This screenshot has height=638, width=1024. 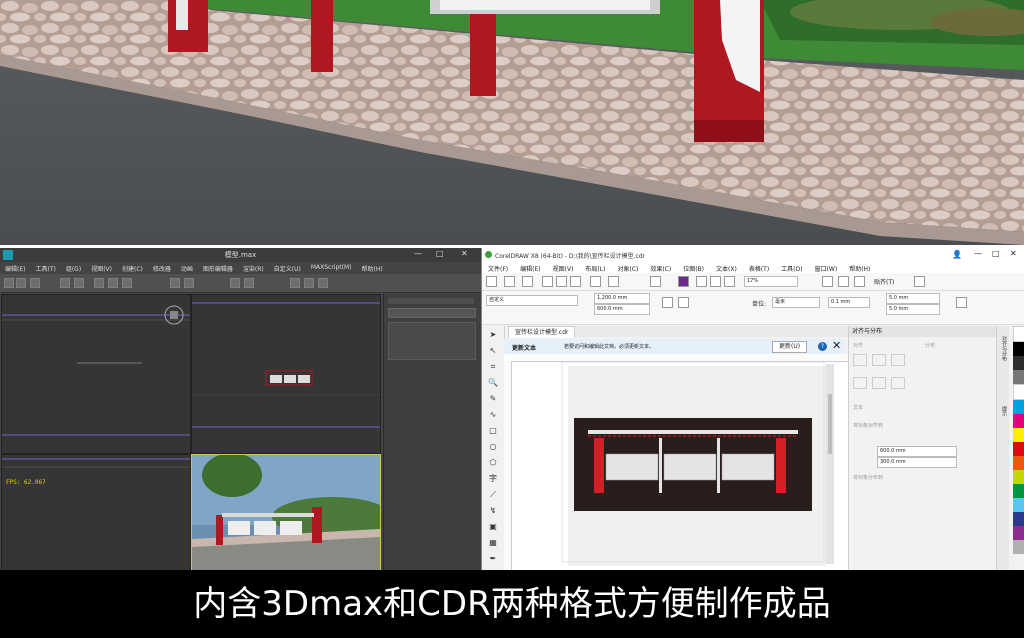 I want to click on page-preset-select: 自定义, so click(x=532, y=300).